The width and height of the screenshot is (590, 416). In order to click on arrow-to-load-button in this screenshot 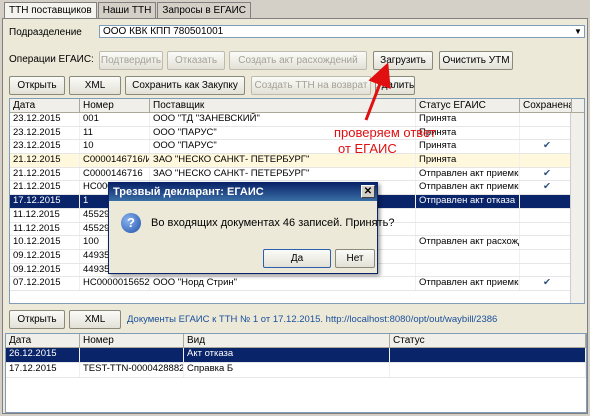, I will do `click(377, 91)`.